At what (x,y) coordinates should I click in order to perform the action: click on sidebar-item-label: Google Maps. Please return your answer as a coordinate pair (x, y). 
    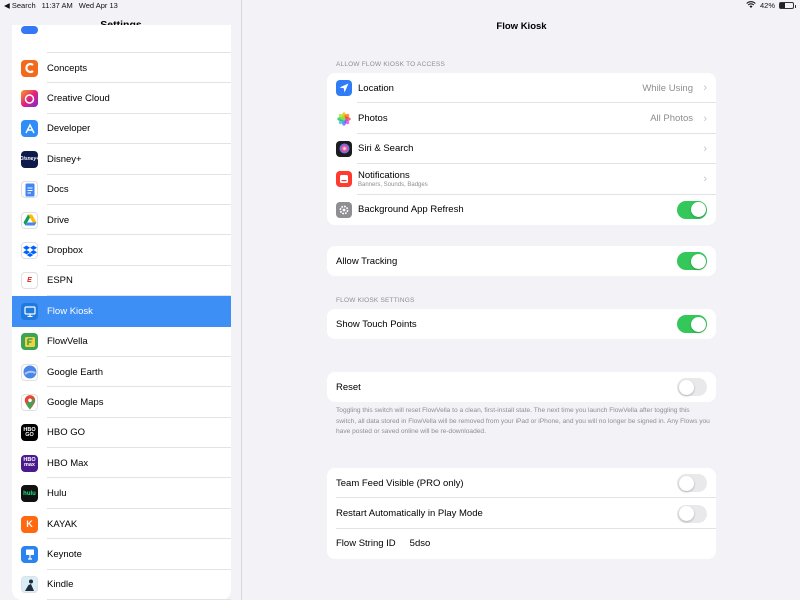
    Looking at the image, I should click on (75, 402).